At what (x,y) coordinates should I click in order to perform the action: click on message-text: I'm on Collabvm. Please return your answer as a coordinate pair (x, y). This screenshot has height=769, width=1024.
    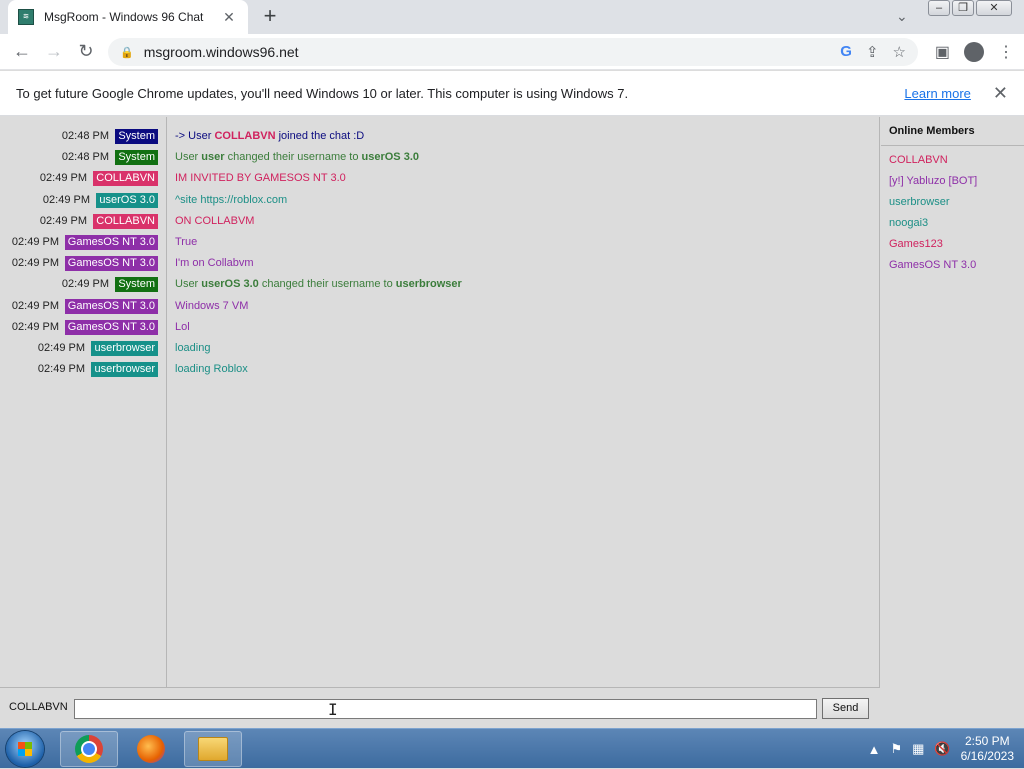
    Looking at the image, I should click on (214, 263).